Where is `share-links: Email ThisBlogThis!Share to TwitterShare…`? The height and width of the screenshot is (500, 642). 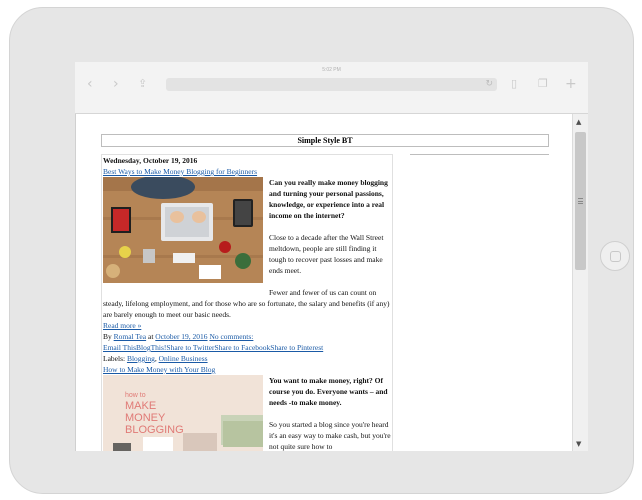
share-links: Email ThisBlogThis!Share to TwitterShare… is located at coordinates (213, 347).